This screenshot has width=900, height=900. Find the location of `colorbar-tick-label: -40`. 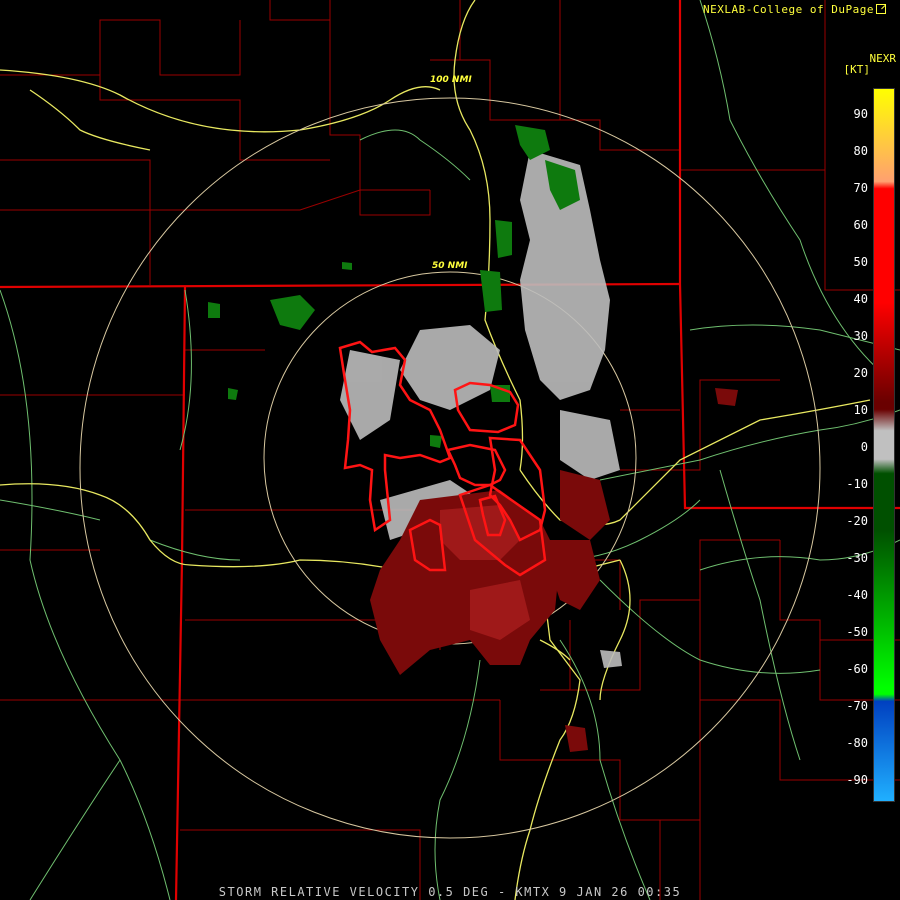

colorbar-tick-label: -40 is located at coordinates (857, 595).